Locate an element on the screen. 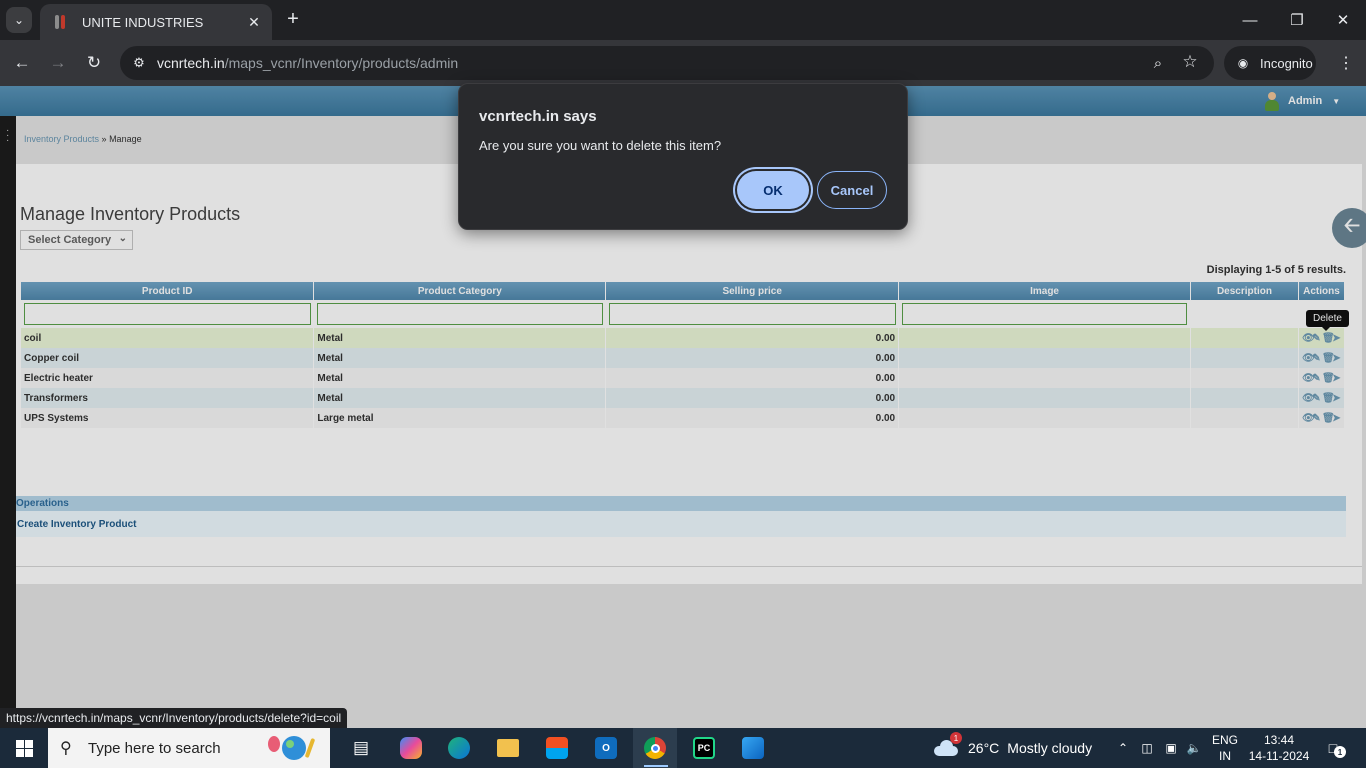  filter-image-input is located at coordinates (1044, 314).